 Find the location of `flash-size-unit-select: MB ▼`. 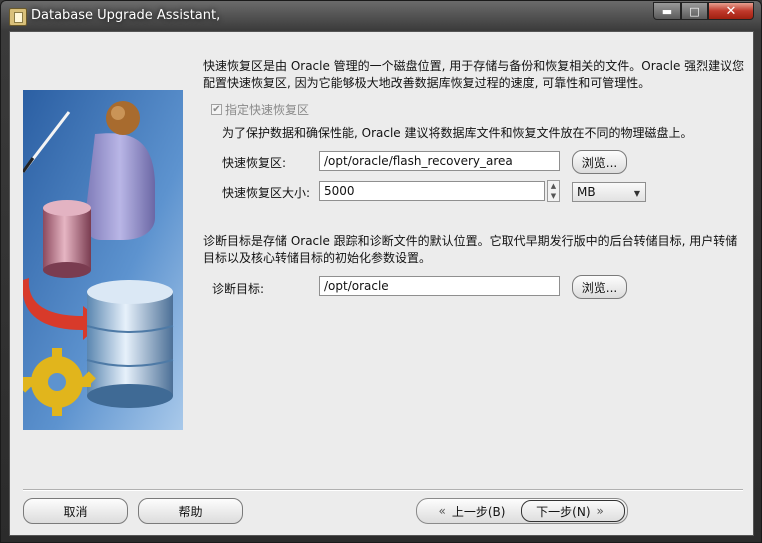

flash-size-unit-select: MB ▼ is located at coordinates (609, 192).